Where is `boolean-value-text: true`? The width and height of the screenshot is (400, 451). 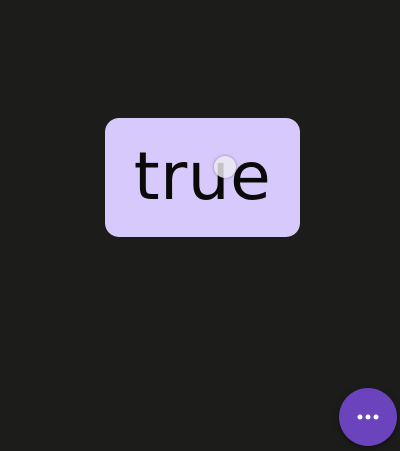
boolean-value-text: true is located at coordinates (202, 176).